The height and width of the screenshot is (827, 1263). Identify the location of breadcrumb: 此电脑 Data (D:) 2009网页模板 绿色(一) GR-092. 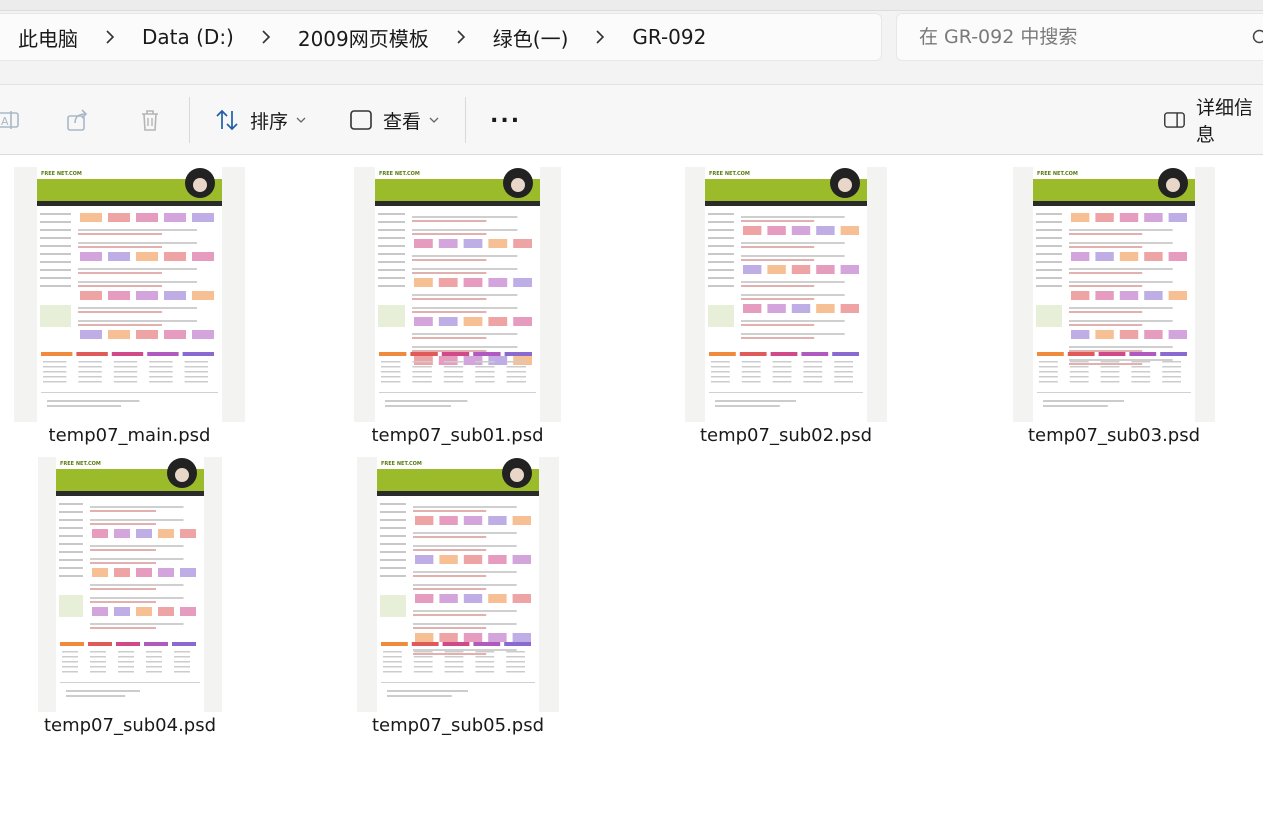
(441, 37).